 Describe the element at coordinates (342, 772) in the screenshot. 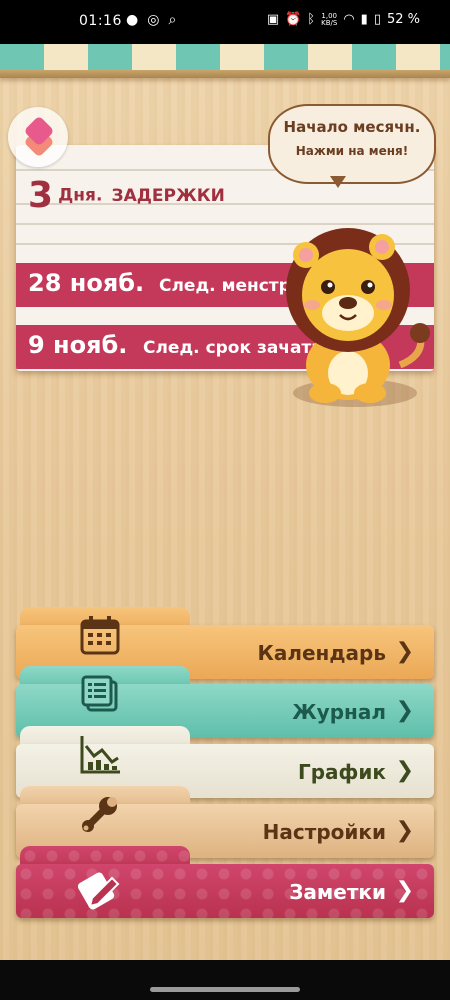

I see `menu-graph-label: График` at that location.